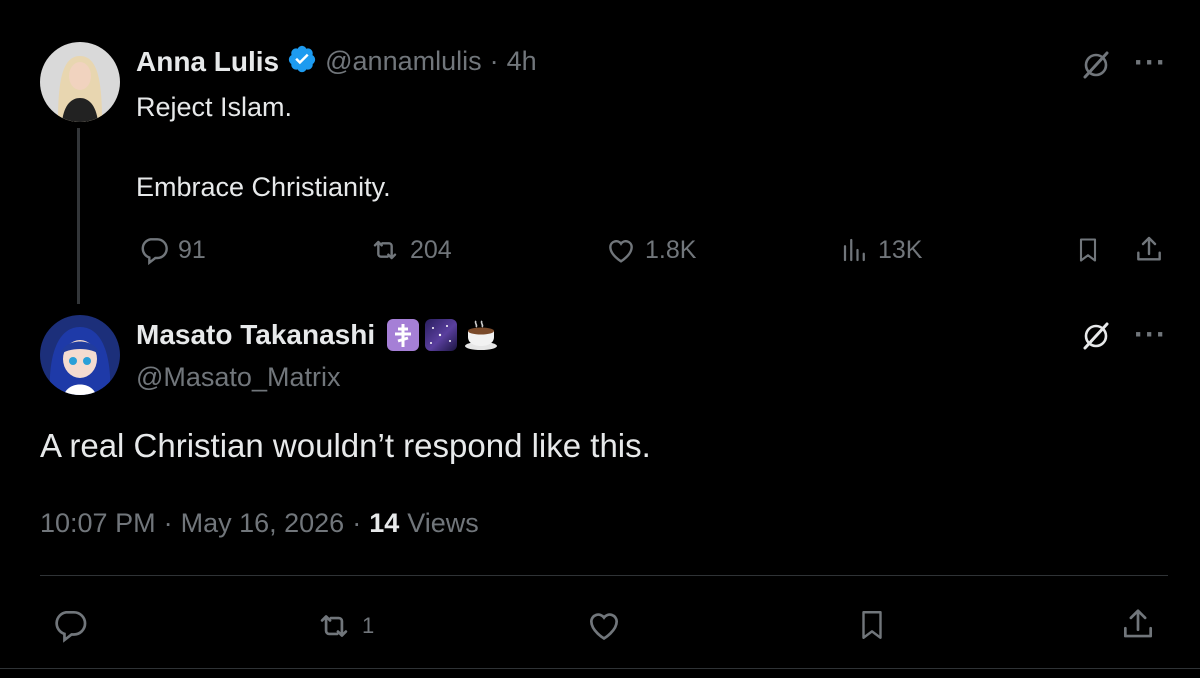  What do you see at coordinates (604, 575) in the screenshot?
I see `divider` at bounding box center [604, 575].